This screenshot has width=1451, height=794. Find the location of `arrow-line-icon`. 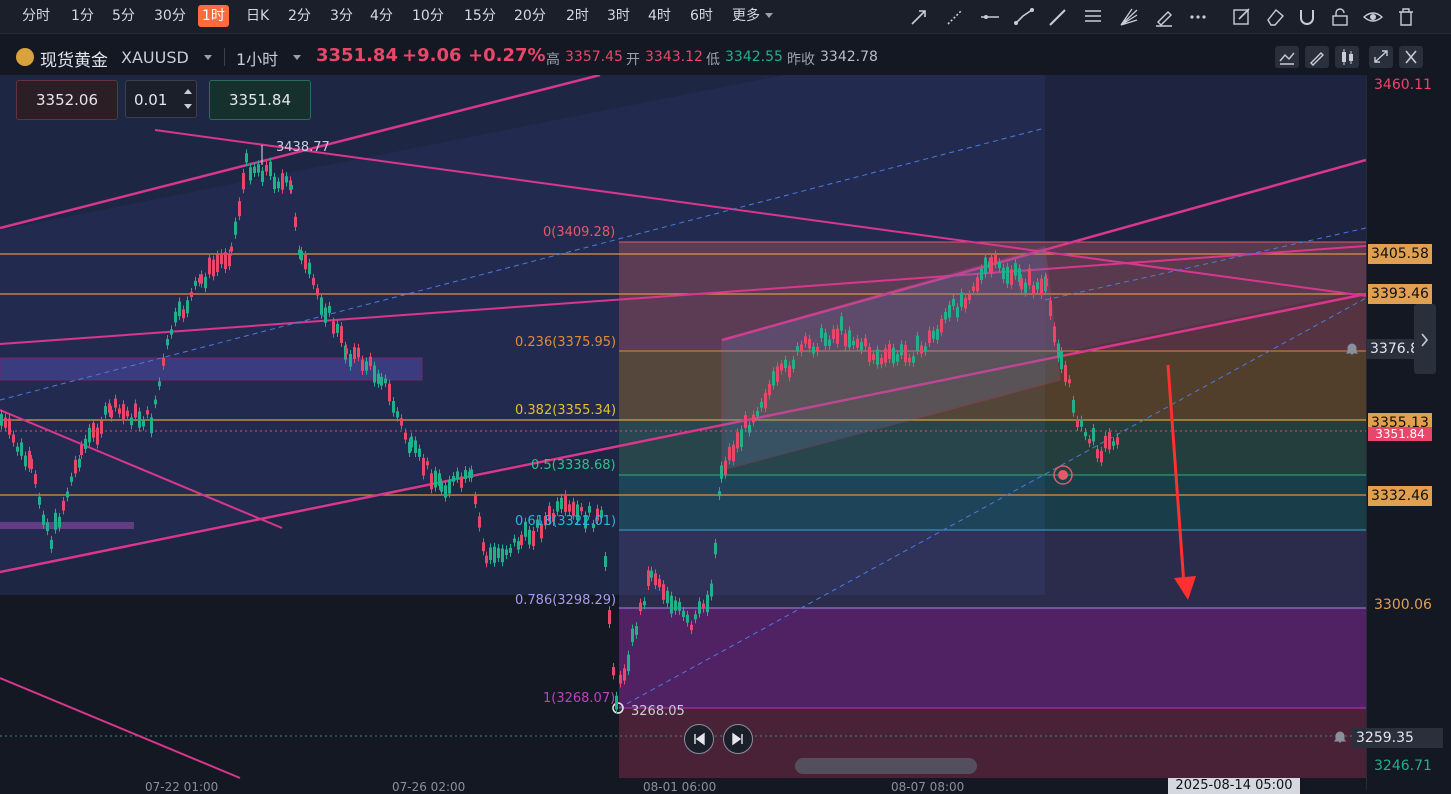

arrow-line-icon is located at coordinates (919, 17).